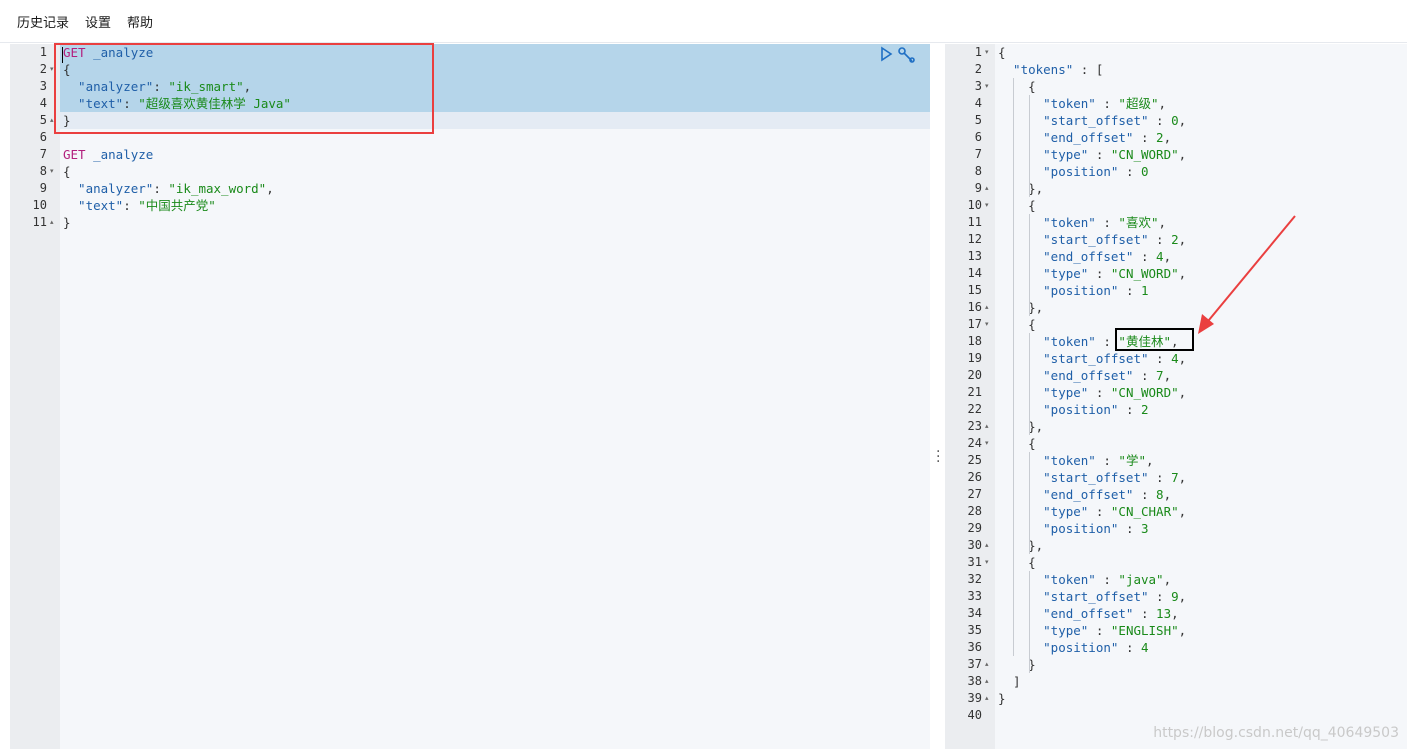 The image size is (1407, 749). Describe the element at coordinates (1175, 596) in the screenshot. I see `code-token: 9` at that location.